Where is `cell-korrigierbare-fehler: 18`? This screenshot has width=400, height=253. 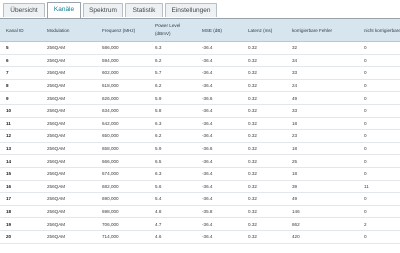 cell-korrigierbare-fehler: 18 is located at coordinates (322, 124).